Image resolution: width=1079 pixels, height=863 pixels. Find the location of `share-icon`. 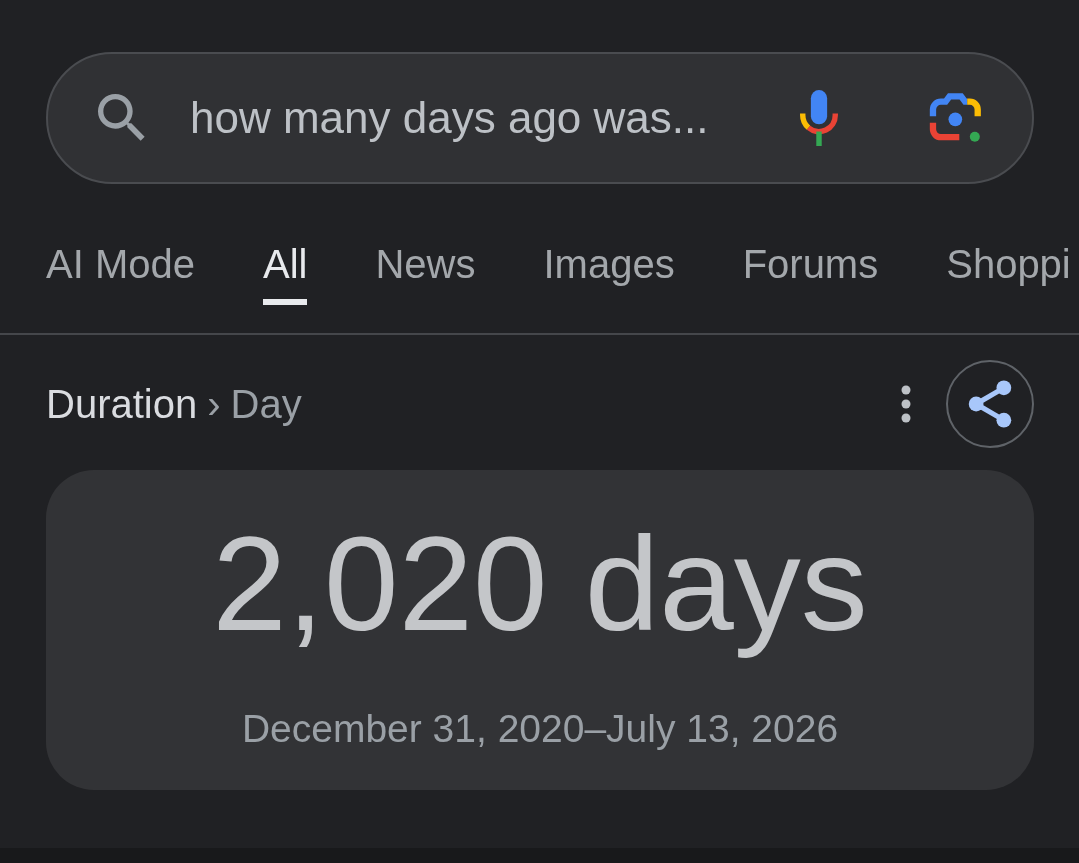

share-icon is located at coordinates (990, 404).